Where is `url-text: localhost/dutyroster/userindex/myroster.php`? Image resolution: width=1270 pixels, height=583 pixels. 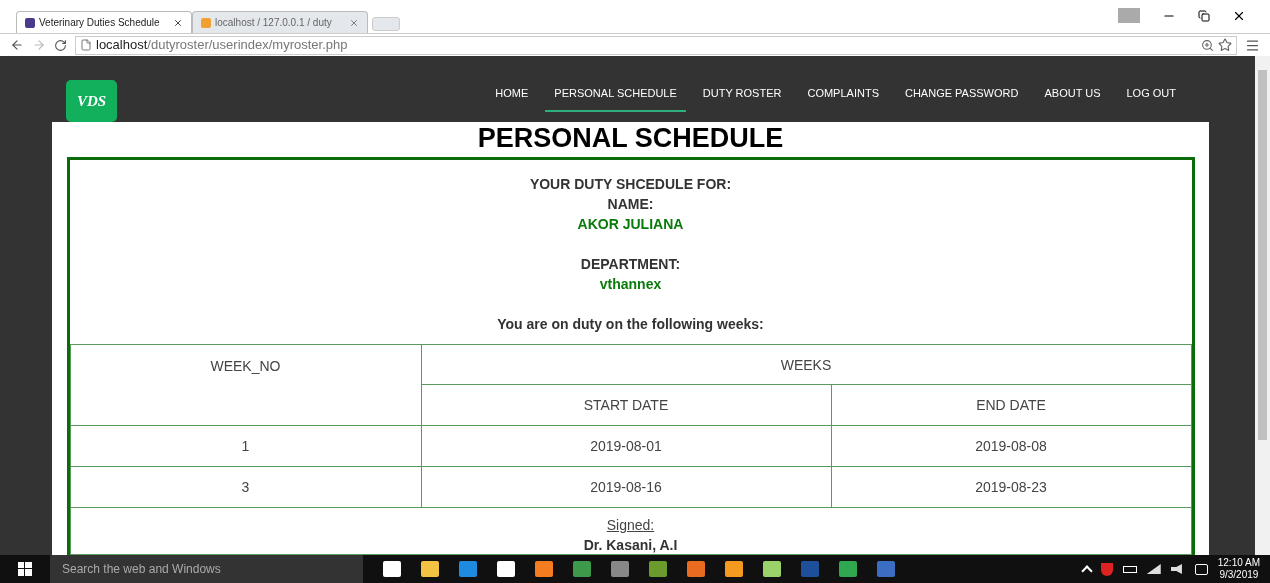 url-text: localhost/dutyroster/userindex/myroster.php is located at coordinates (222, 45).